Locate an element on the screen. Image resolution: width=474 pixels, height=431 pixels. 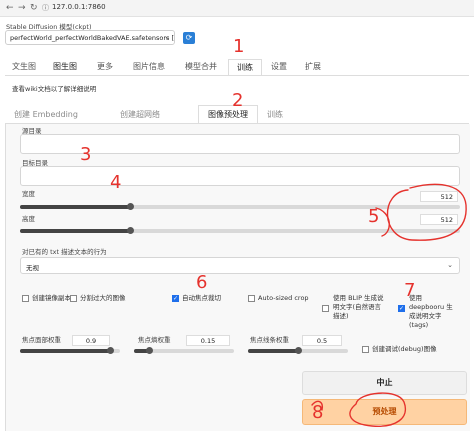
annotation-number-3: 3 is located at coordinates (85, 154).